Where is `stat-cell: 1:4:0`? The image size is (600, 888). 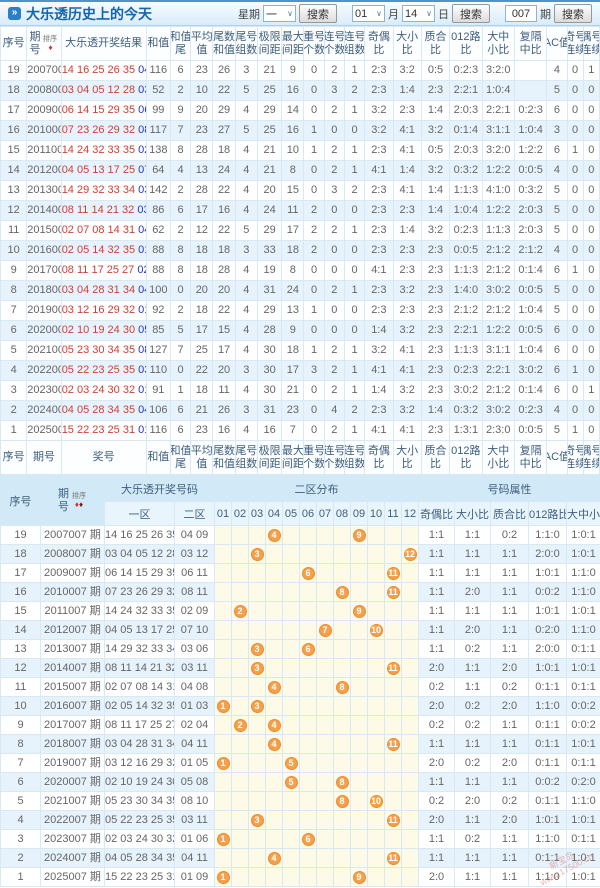
stat-cell: 1:4:0 is located at coordinates (466, 291).